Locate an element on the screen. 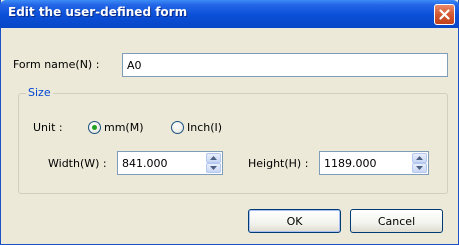  radio-selected-dot is located at coordinates (94, 127).